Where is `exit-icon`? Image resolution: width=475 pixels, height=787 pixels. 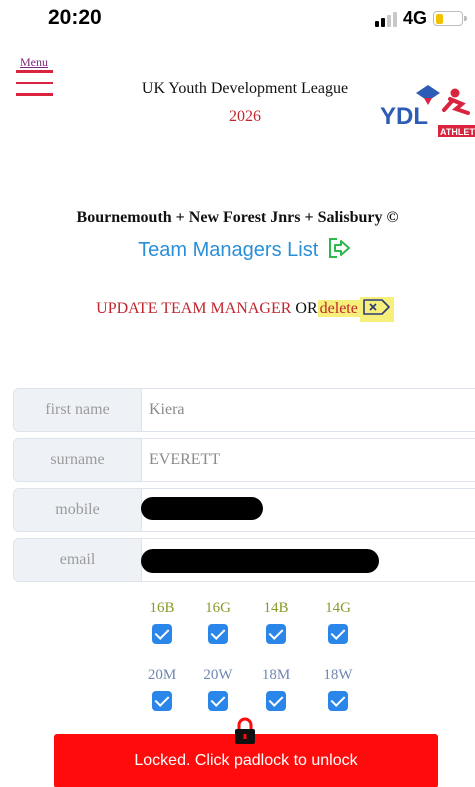 exit-icon is located at coordinates (340, 251).